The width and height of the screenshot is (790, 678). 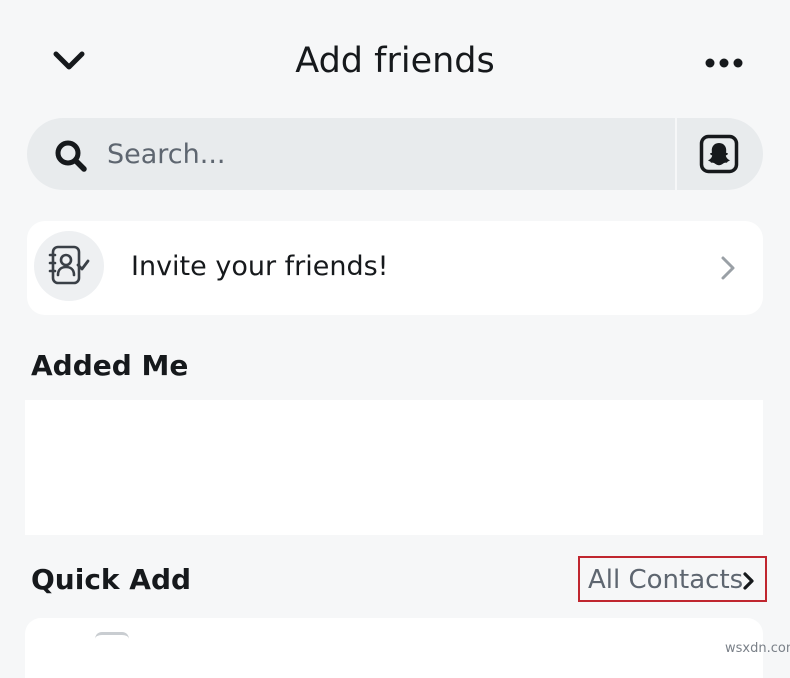 I want to click on search-icon, so click(x=71, y=156).